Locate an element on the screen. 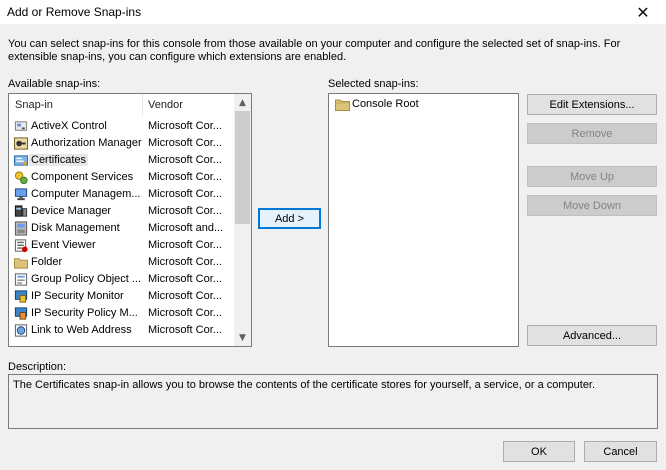 This screenshot has width=666, height=470. snapin-name: Folder is located at coordinates (47, 262).